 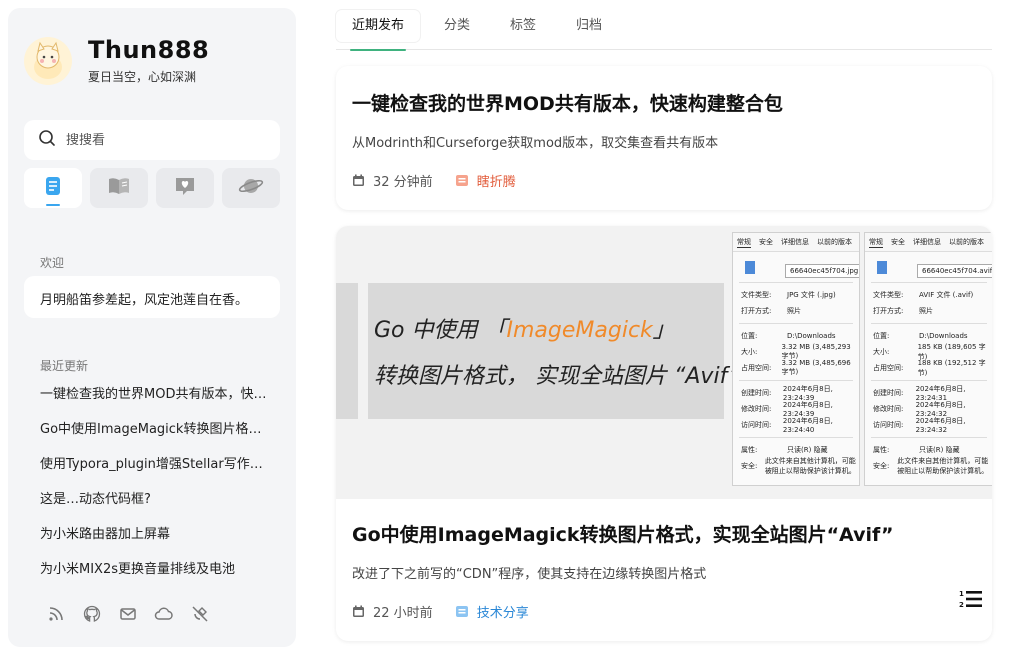 I want to click on post-category-text: 技术分享, so click(x=503, y=611).